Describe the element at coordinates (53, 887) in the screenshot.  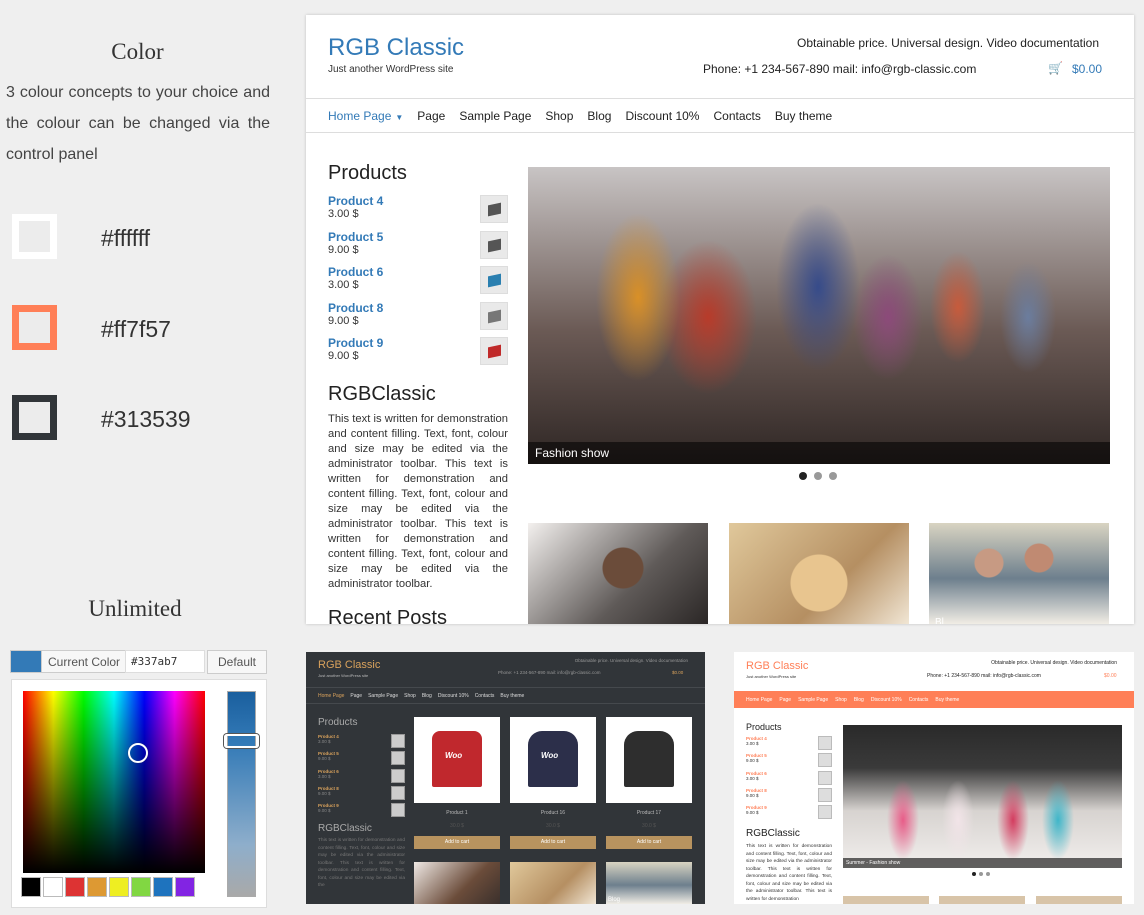
I see `palette-white` at that location.